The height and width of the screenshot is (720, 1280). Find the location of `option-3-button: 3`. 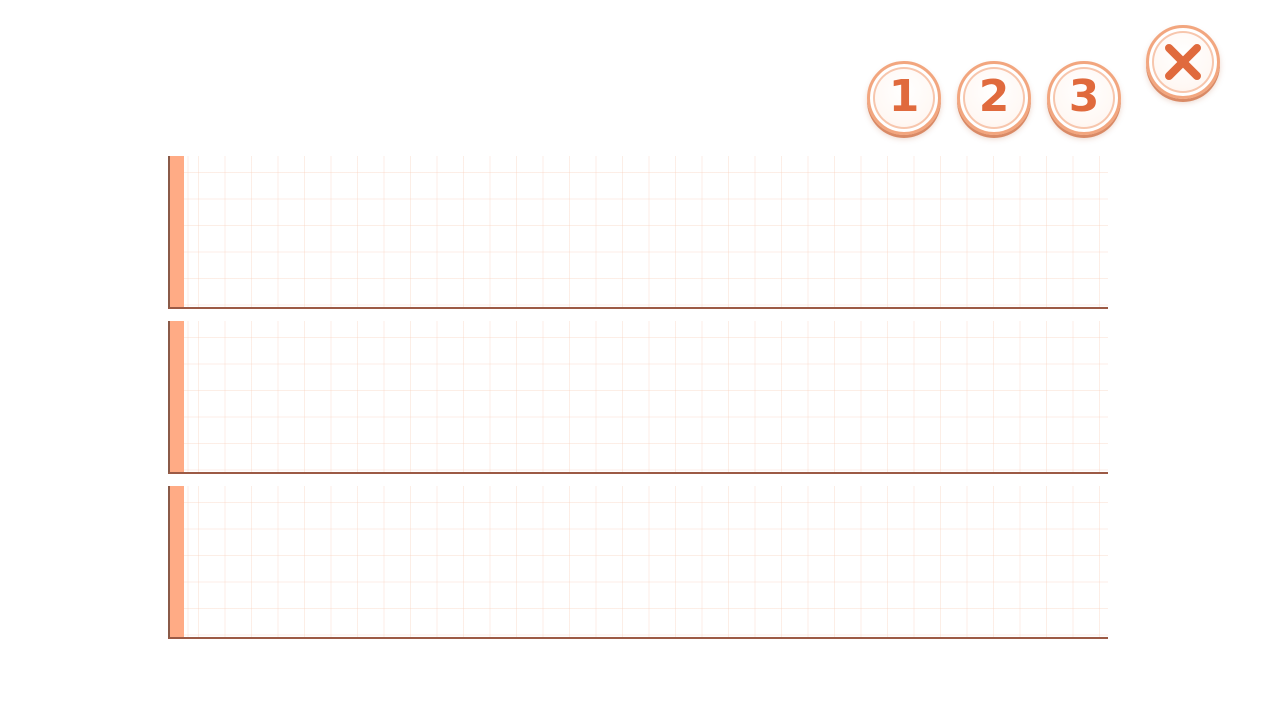

option-3-button: 3 is located at coordinates (1084, 98).